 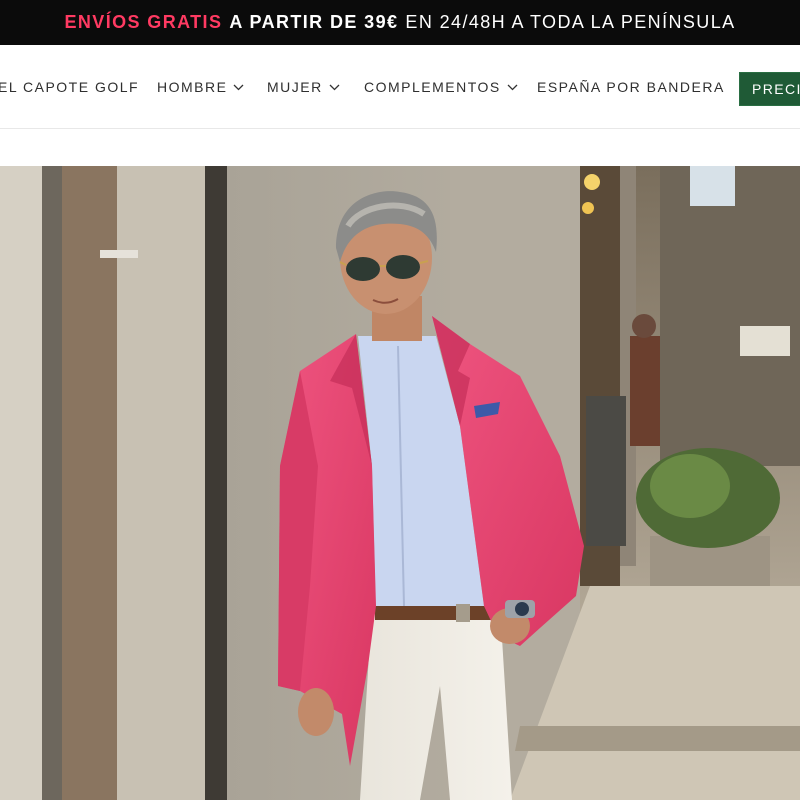 I want to click on nav-item-label: MUJER, so click(x=295, y=87).